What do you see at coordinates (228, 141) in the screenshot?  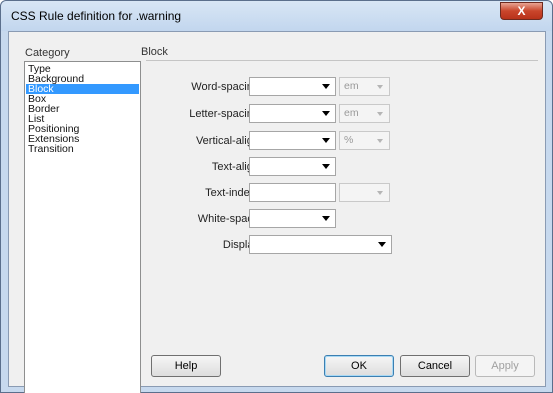 I see `vertical-align-label: Vertical-align:` at bounding box center [228, 141].